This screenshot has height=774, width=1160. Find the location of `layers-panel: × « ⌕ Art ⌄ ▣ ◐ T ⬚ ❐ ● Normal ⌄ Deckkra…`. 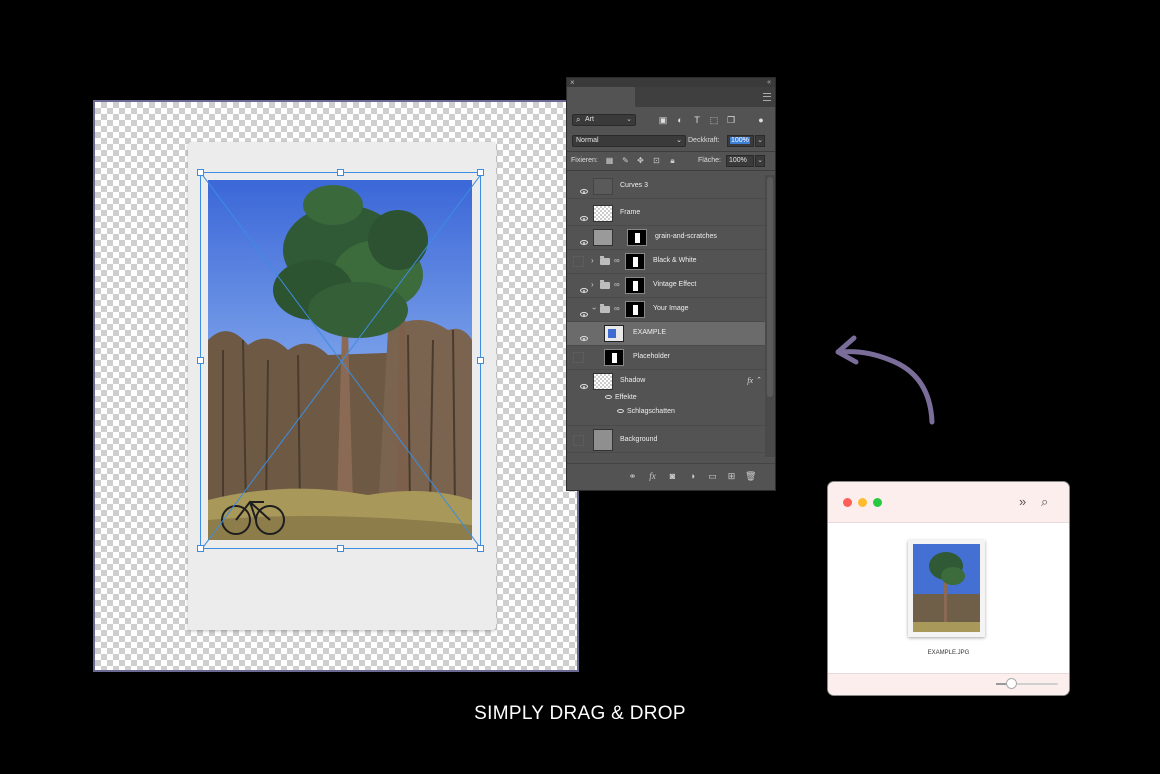

layers-panel: × « ⌕ Art ⌄ ▣ ◐ T ⬚ ❐ ● Normal ⌄ Deckkra… is located at coordinates (671, 284).